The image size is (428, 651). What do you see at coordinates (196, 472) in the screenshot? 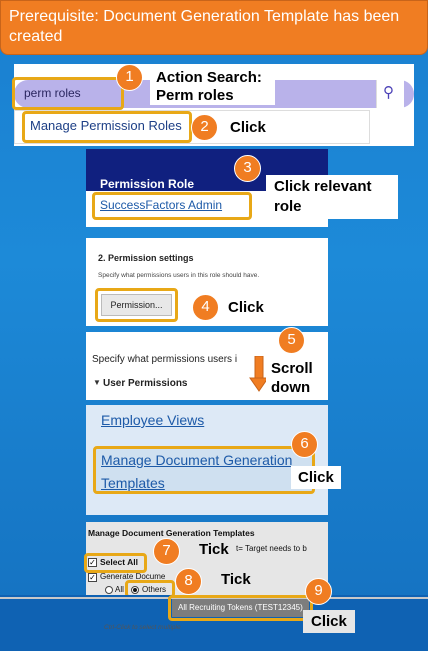
I see `manage-doc-gen-templates-item: Manage Document Generation Templates` at bounding box center [196, 472].